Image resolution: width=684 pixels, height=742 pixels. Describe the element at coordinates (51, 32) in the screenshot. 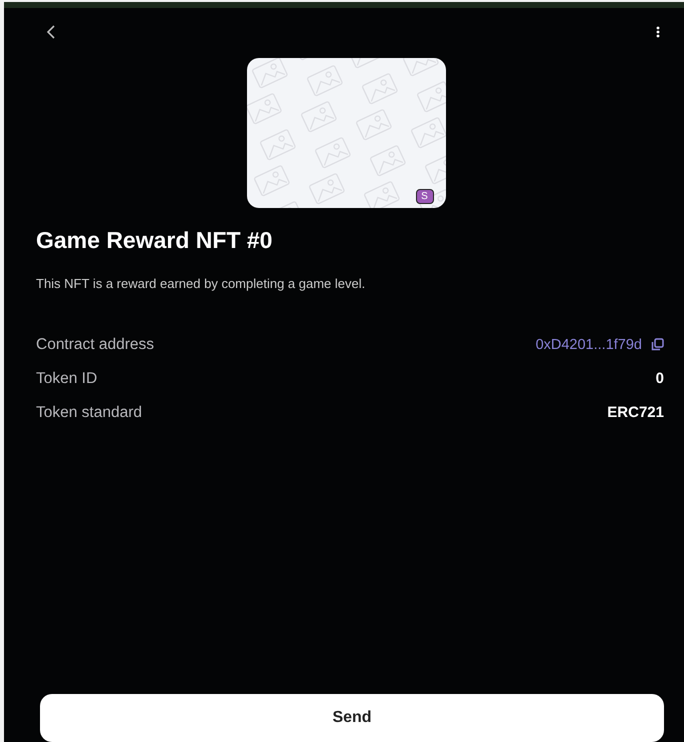

I see `back-icon` at that location.